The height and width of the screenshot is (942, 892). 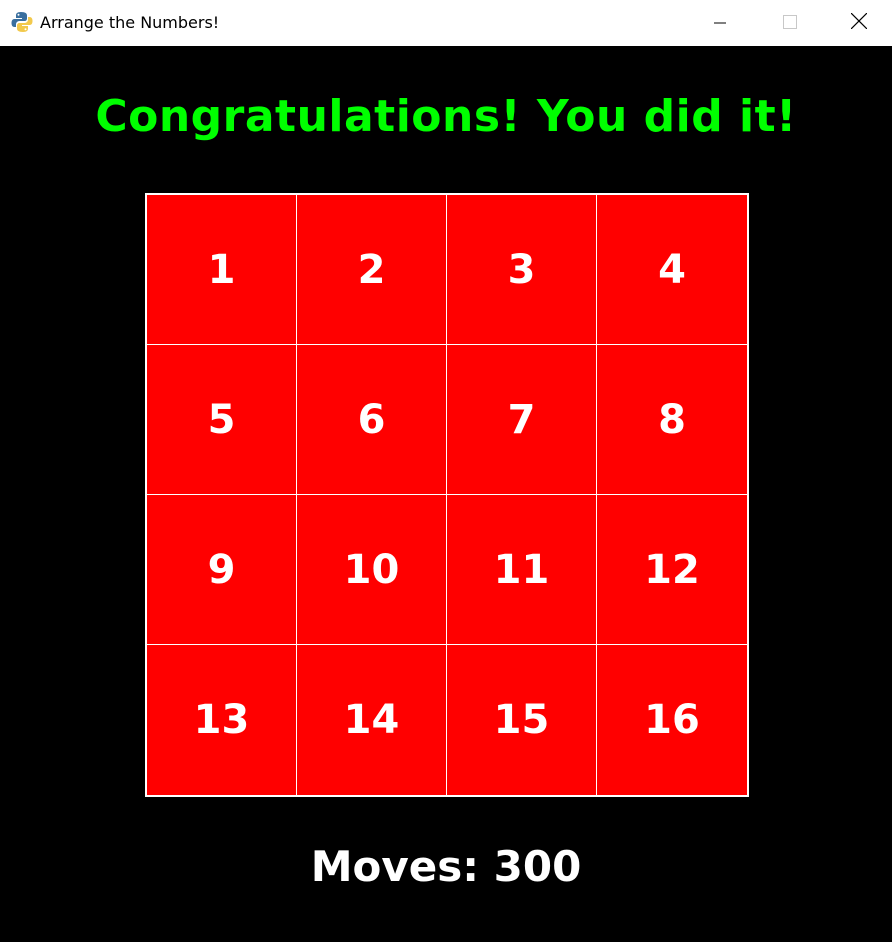 I want to click on puzzle-tile: 13, so click(x=222, y=720).